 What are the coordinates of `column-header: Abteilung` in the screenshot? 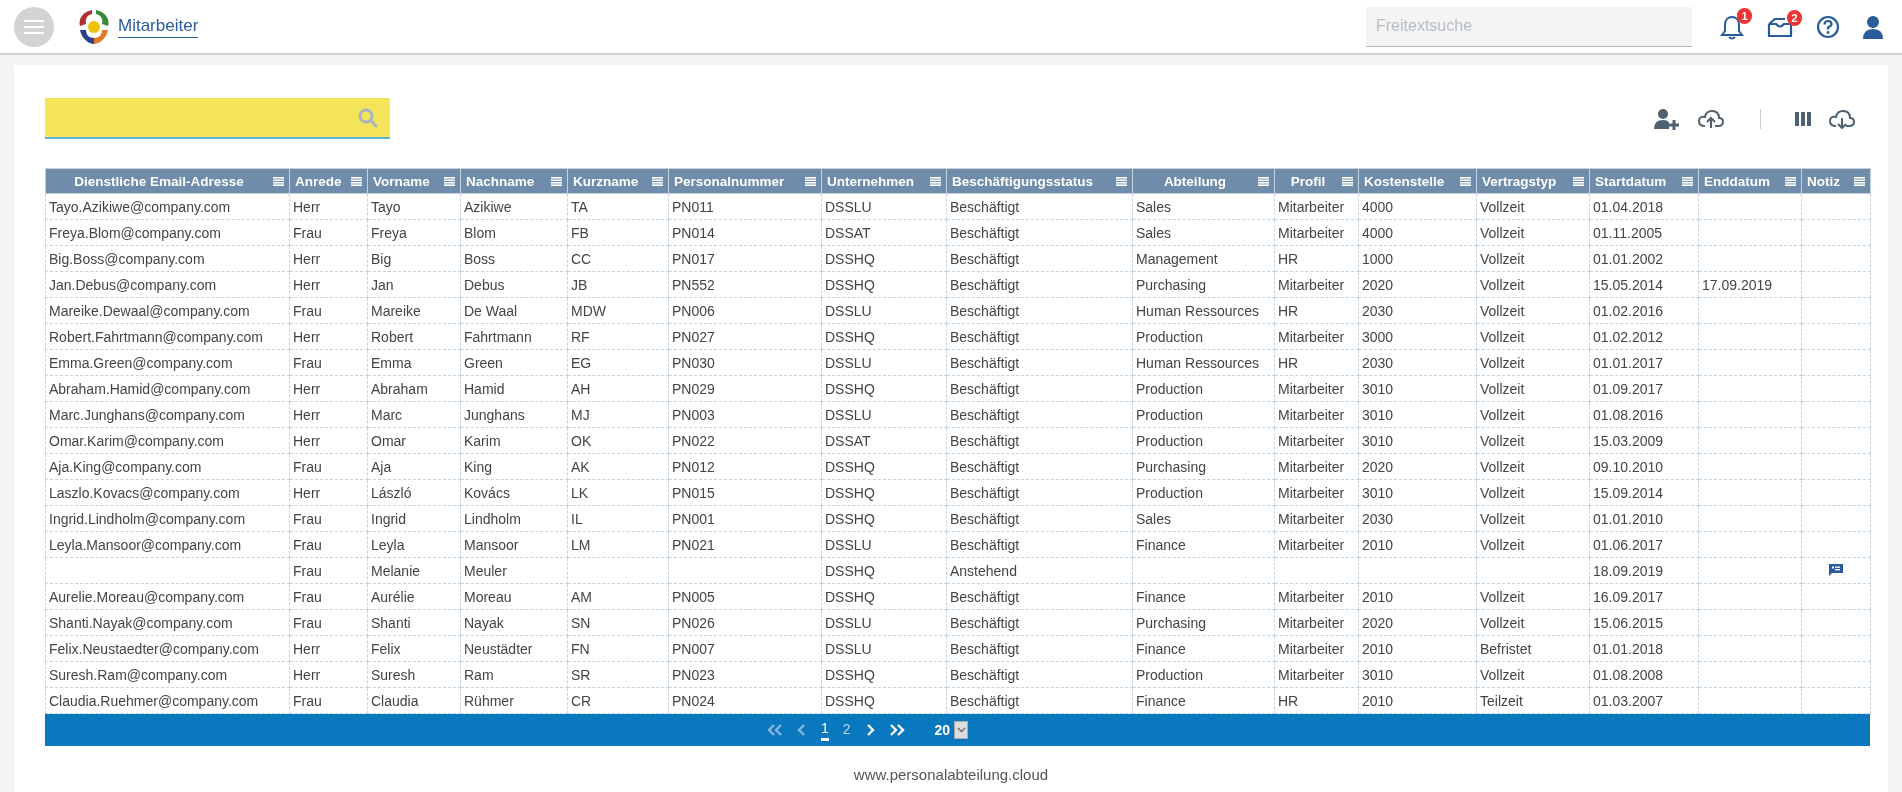 It's located at (1203, 181).